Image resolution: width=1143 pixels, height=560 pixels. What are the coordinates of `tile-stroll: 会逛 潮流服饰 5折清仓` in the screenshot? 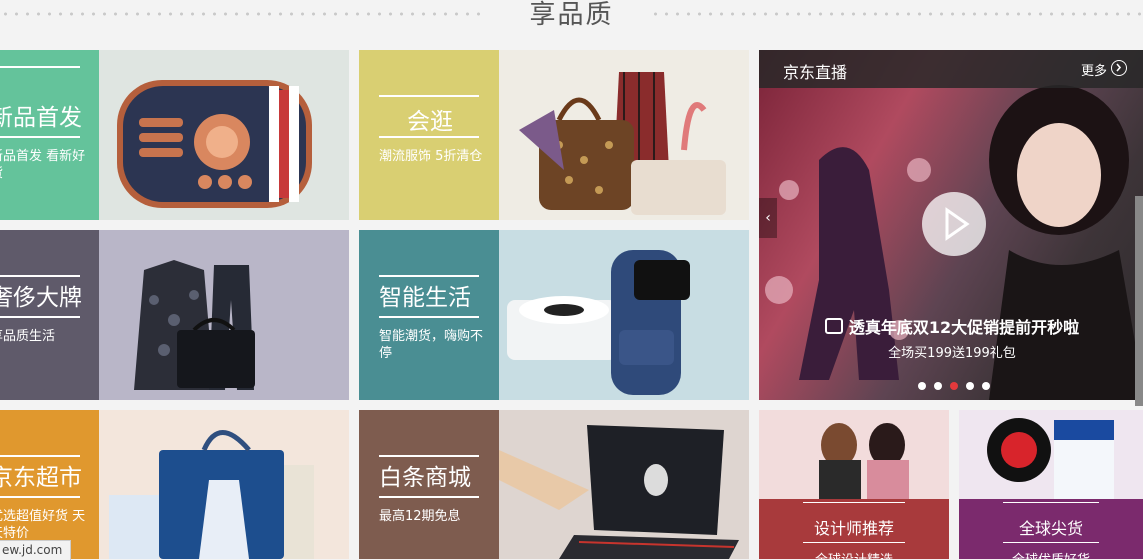 It's located at (554, 135).